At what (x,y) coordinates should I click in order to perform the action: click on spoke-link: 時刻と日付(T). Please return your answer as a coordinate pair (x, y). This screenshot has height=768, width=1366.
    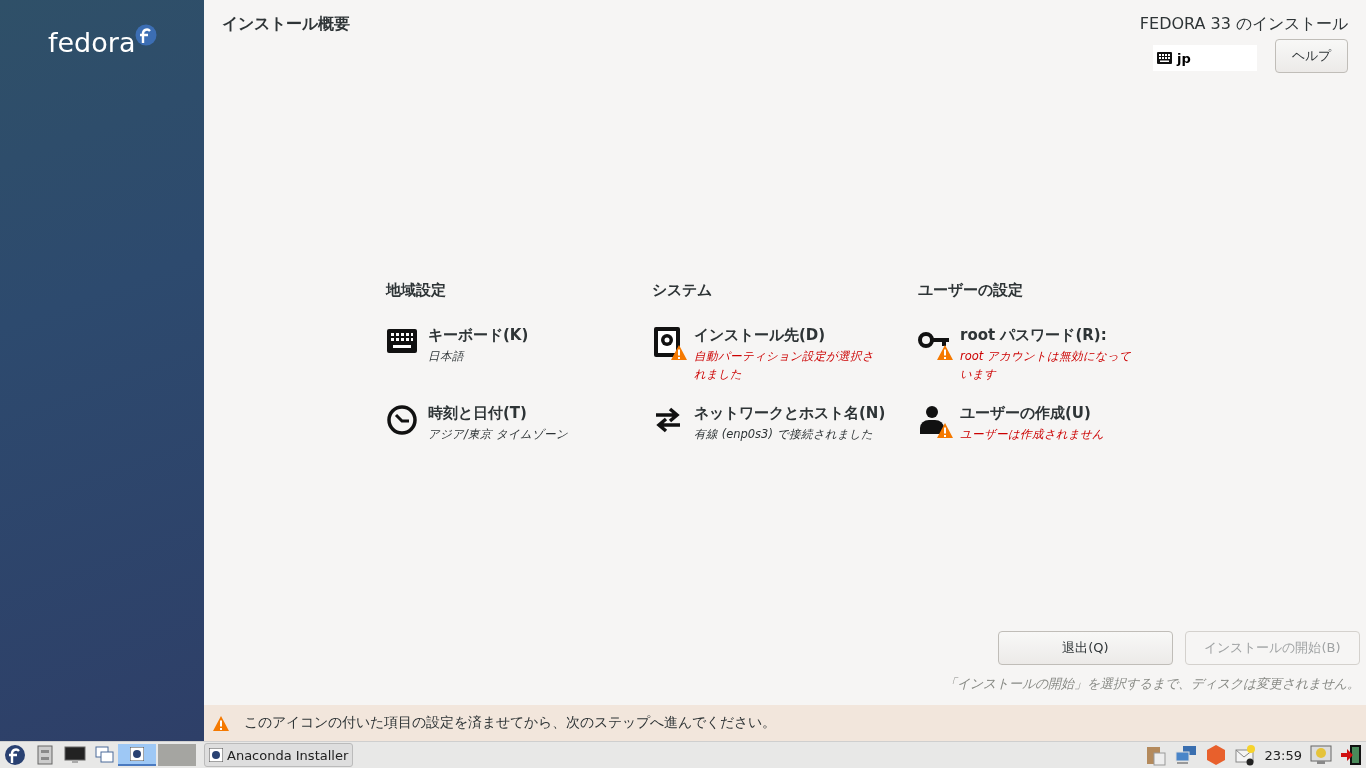
    Looking at the image, I should click on (528, 413).